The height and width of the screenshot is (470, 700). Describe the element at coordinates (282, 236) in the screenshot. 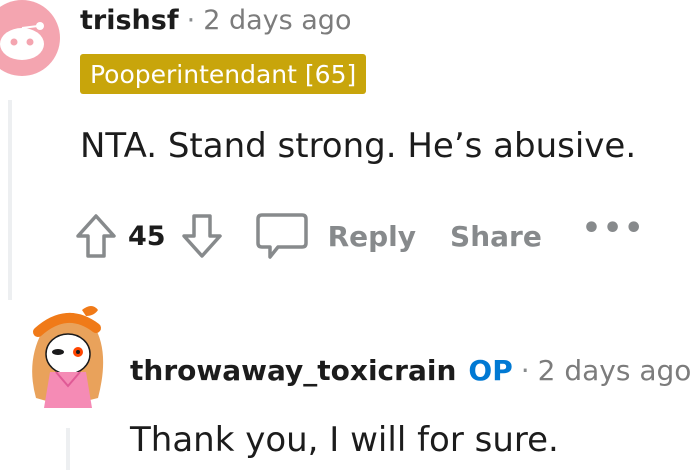

I see `speech-bubble-icon` at that location.